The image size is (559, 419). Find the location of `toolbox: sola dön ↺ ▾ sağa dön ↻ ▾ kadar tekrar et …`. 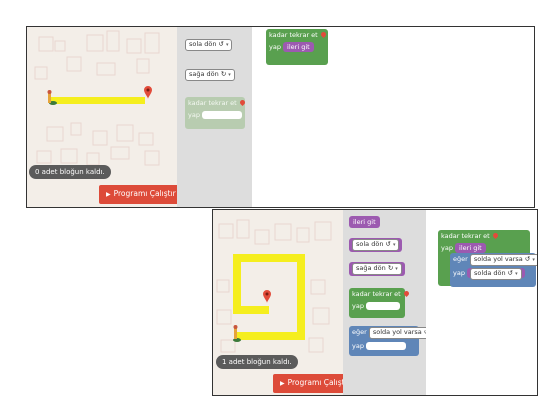

toolbox: sola dön ↺ ▾ sağa dön ↻ ▾ kadar tekrar et … is located at coordinates (214, 117).